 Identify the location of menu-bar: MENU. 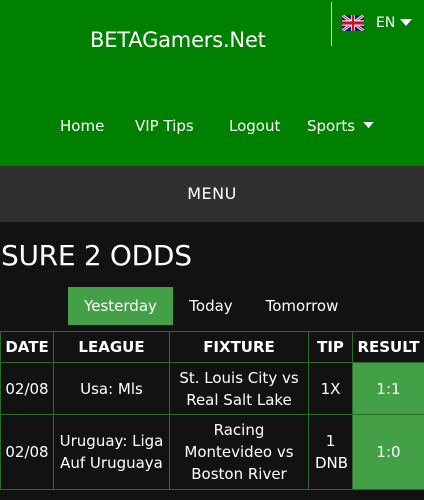
(212, 194).